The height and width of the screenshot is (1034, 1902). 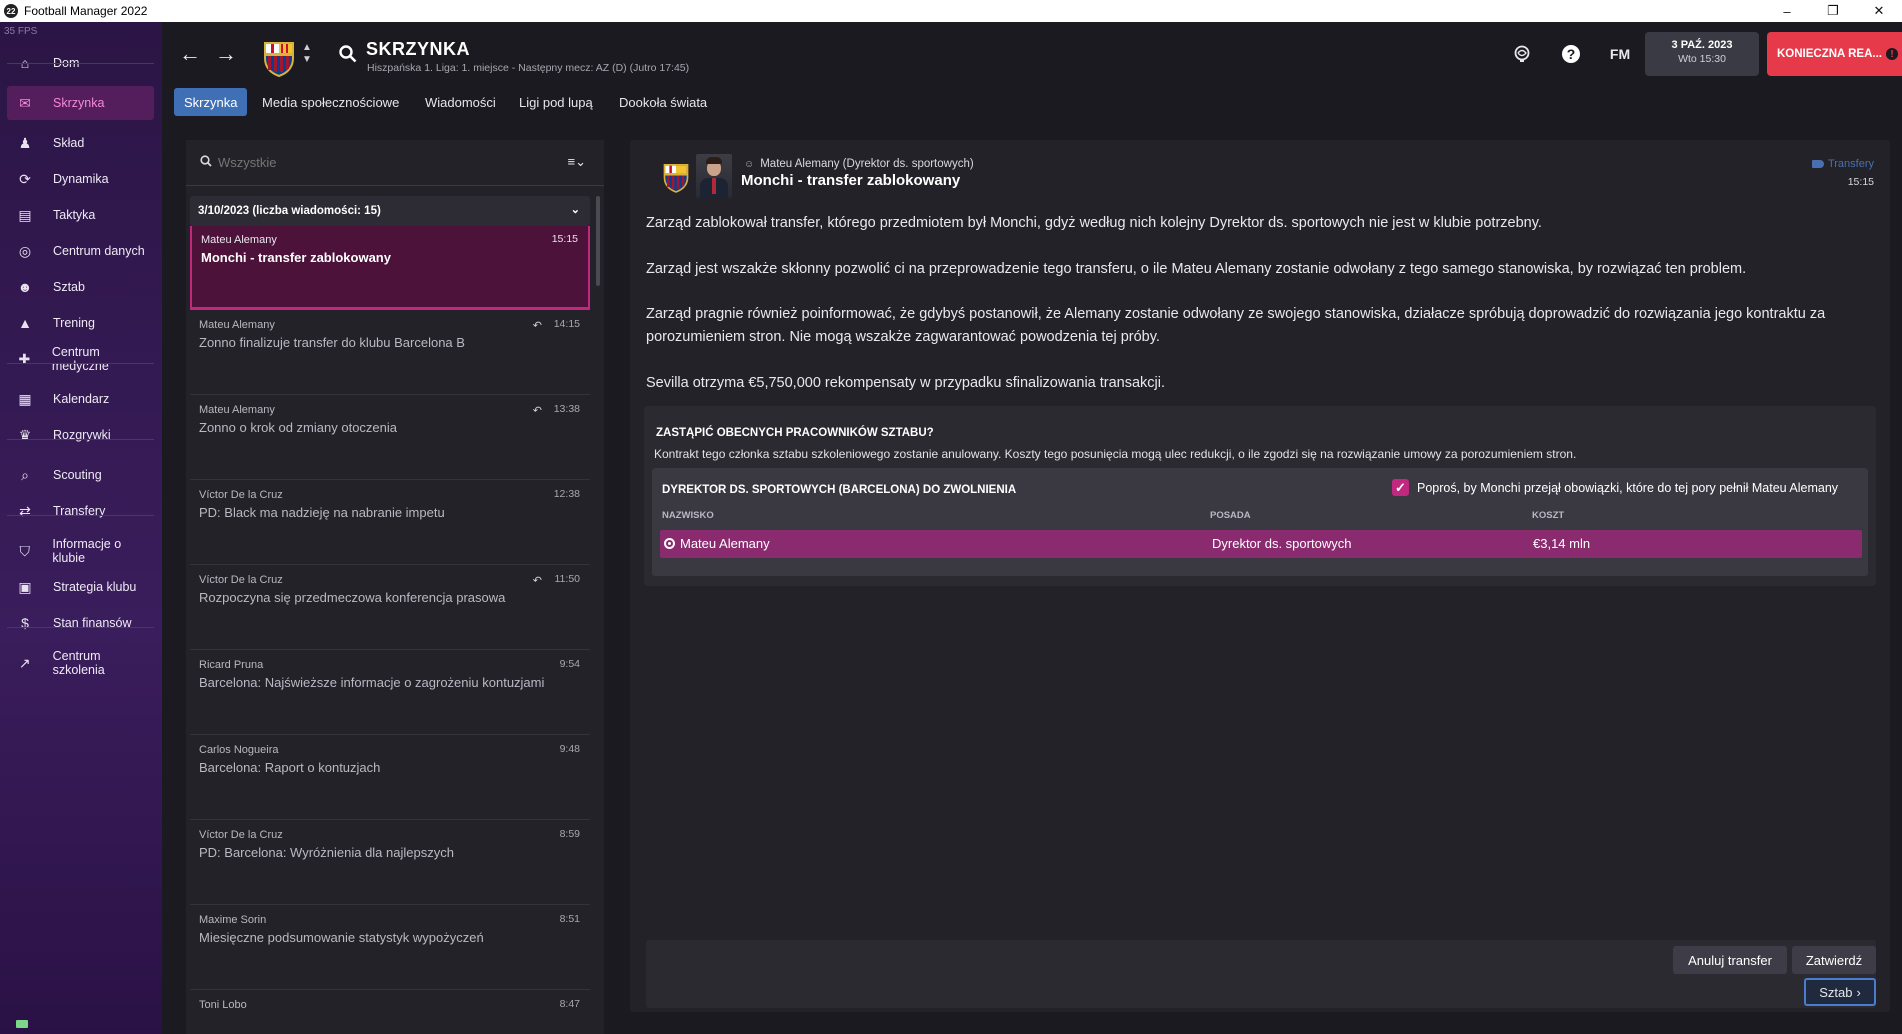 I want to click on urgent-action-button: KONIECZNA REA... !, so click(x=1834, y=54).